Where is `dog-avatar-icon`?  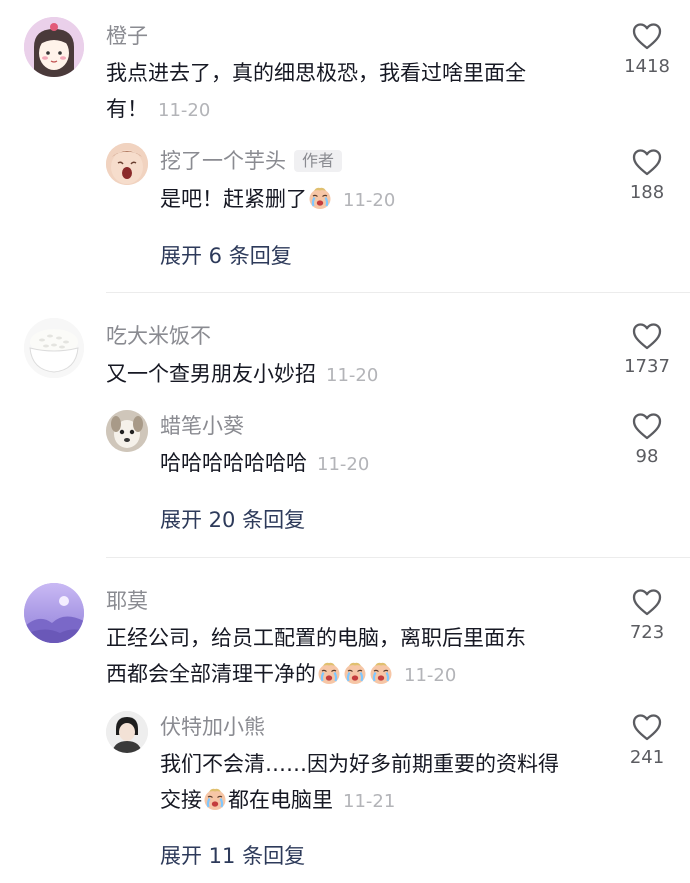
dog-avatar-icon is located at coordinates (127, 431).